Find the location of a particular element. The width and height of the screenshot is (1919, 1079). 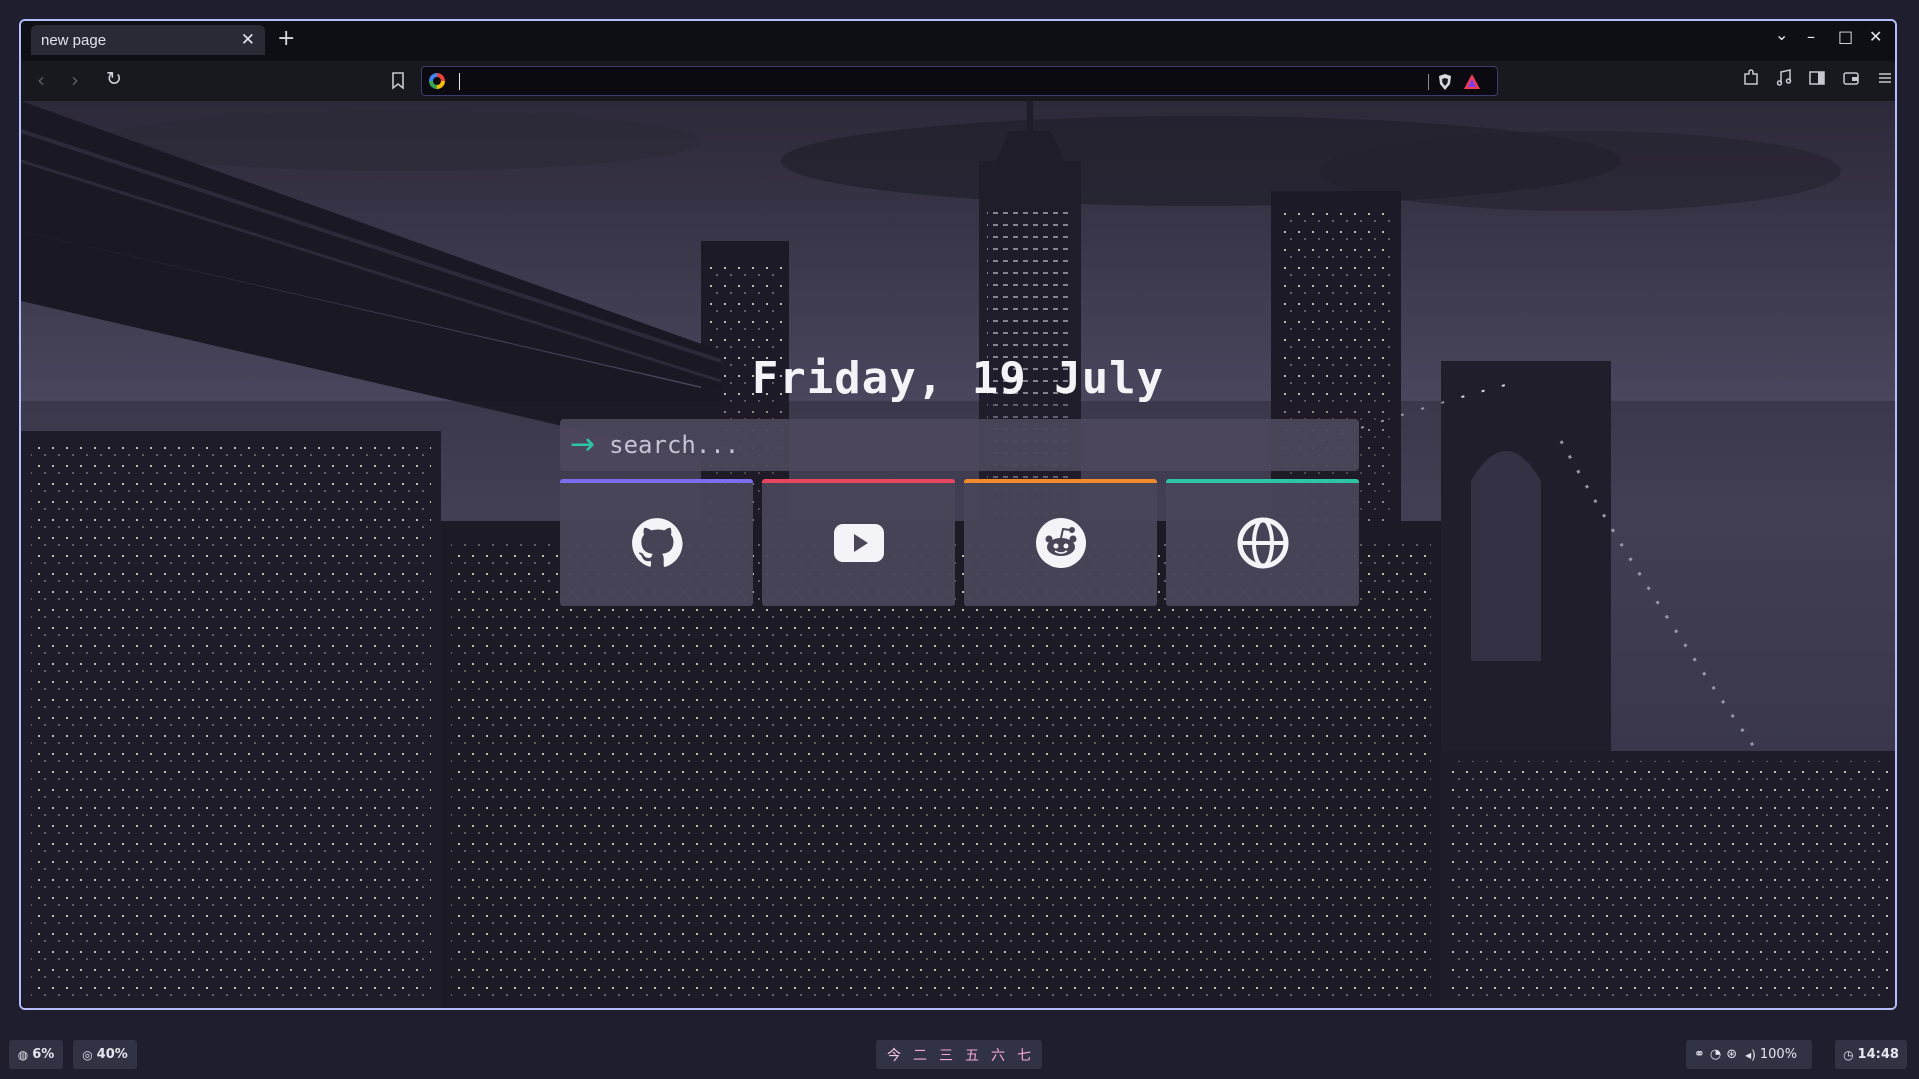

workspace-2: 二 is located at coordinates (920, 1055).